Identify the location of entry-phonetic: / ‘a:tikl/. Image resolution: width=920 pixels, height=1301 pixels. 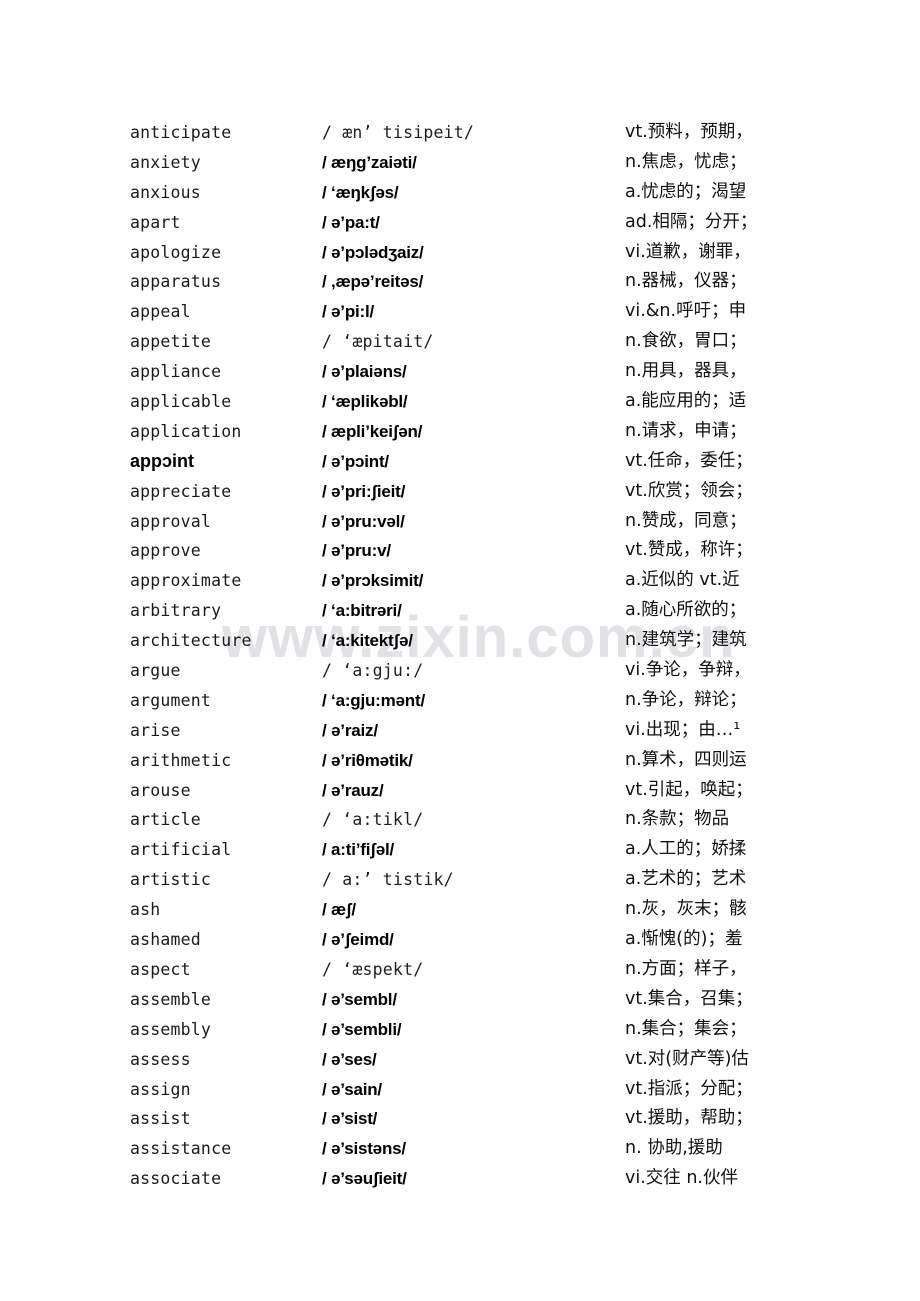
(373, 820).